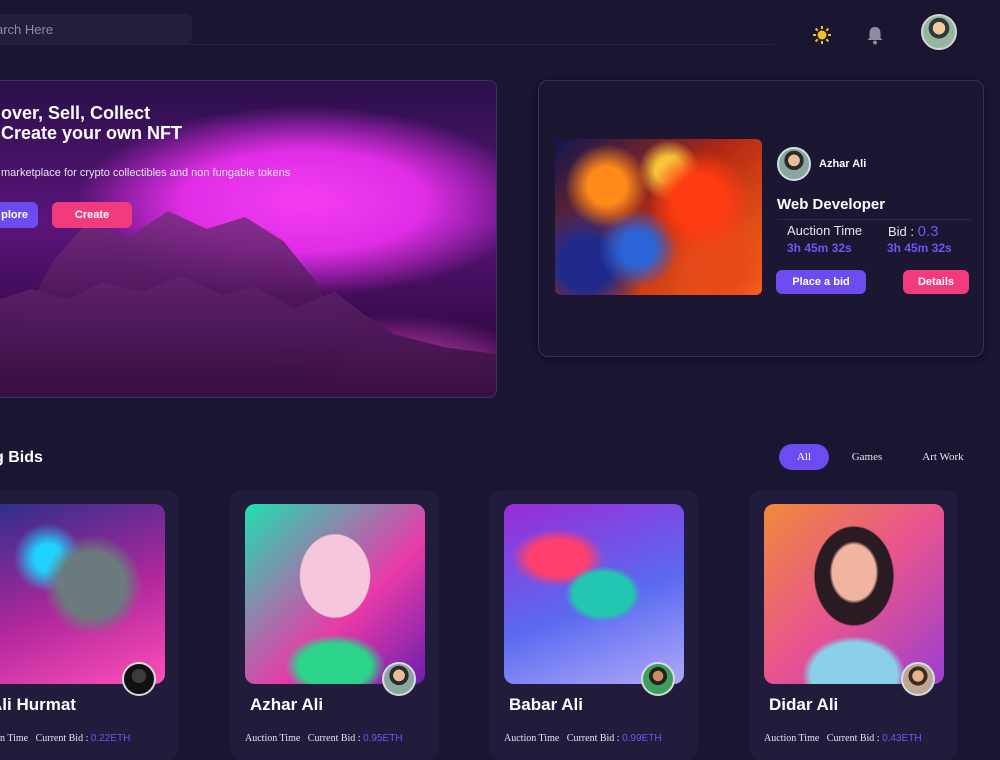 The height and width of the screenshot is (760, 1000). I want to click on card-owner-name: Azhar Ali, so click(287, 704).